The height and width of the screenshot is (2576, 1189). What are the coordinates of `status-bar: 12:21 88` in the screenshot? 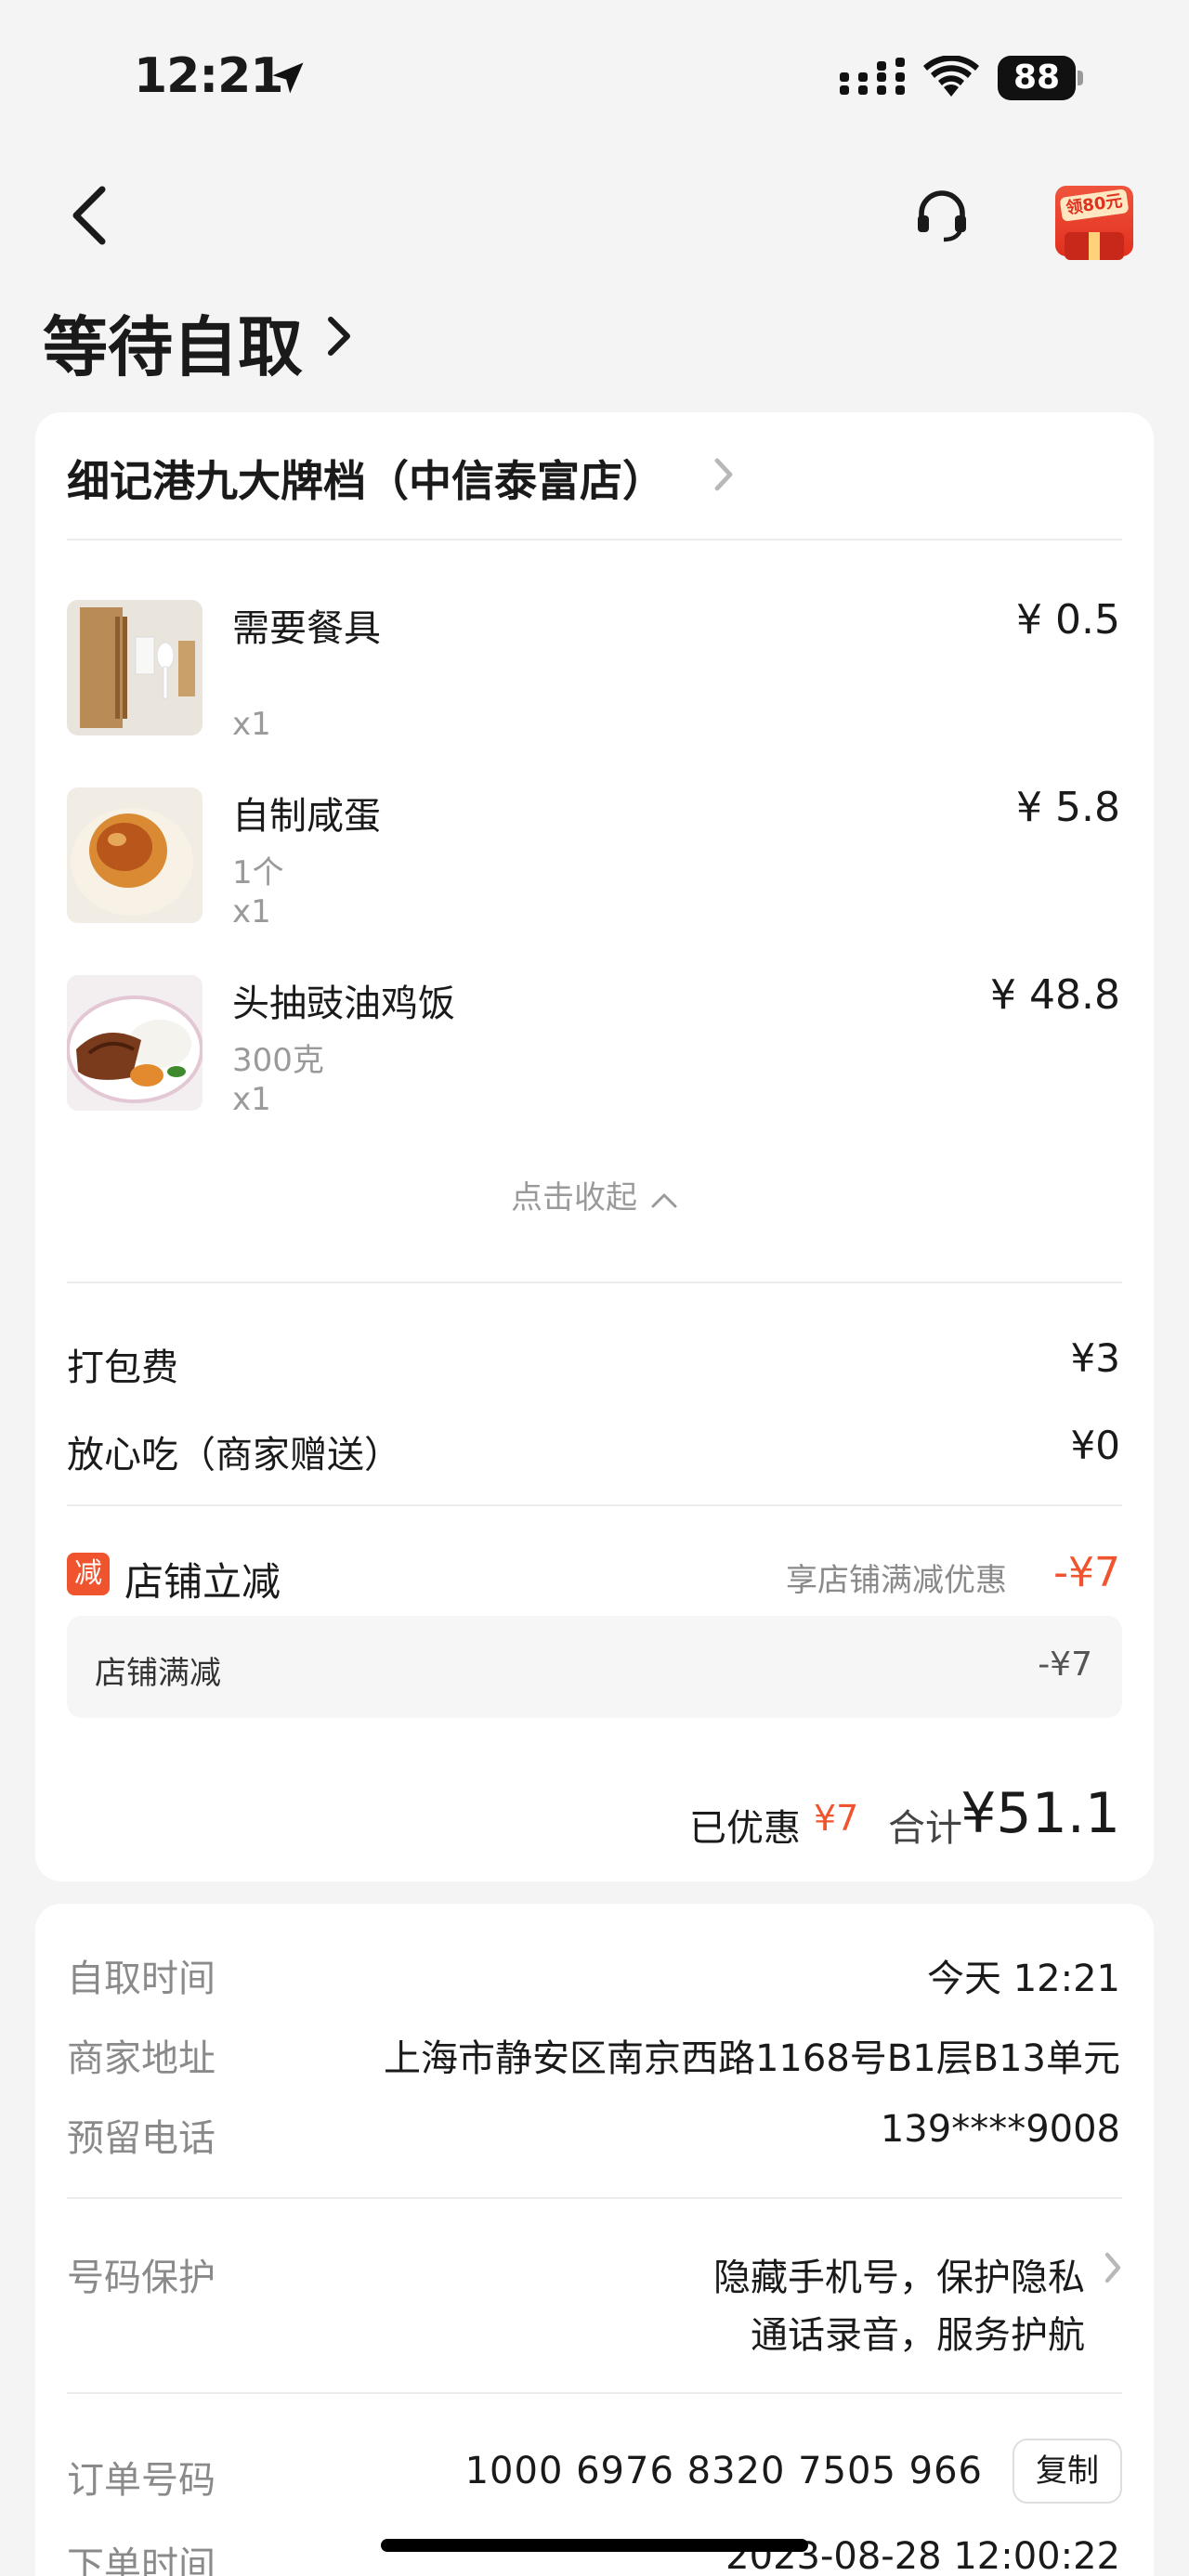 It's located at (594, 75).